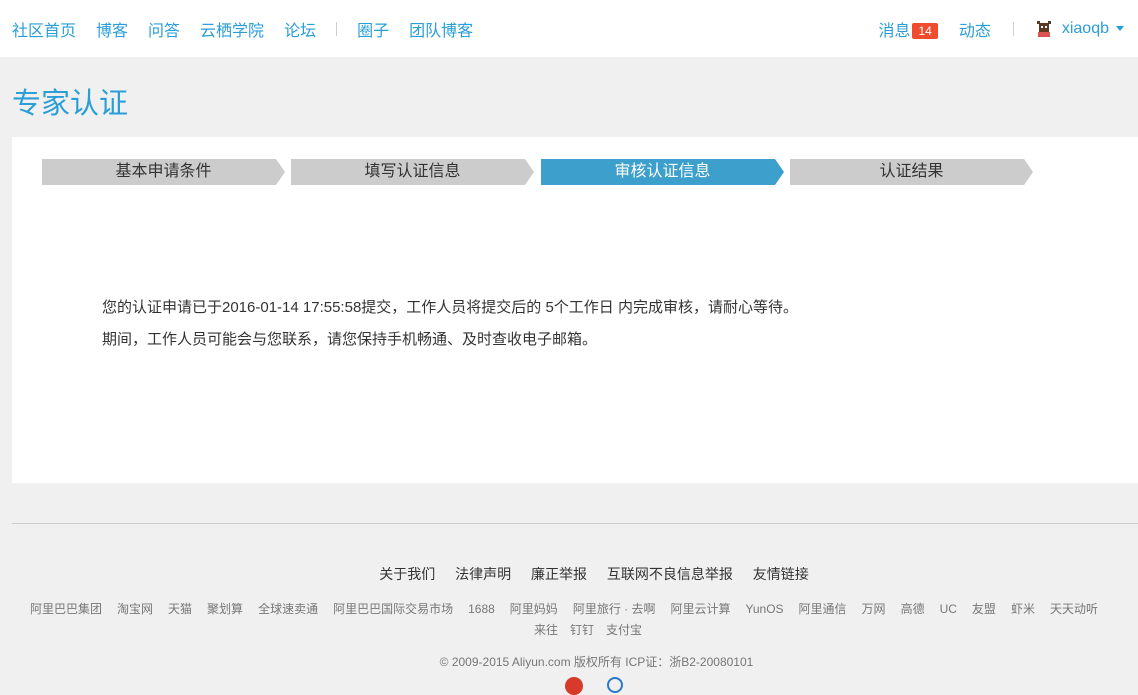 The width and height of the screenshot is (1138, 695). I want to click on step-review-info: 审核认证信息, so click(662, 172).